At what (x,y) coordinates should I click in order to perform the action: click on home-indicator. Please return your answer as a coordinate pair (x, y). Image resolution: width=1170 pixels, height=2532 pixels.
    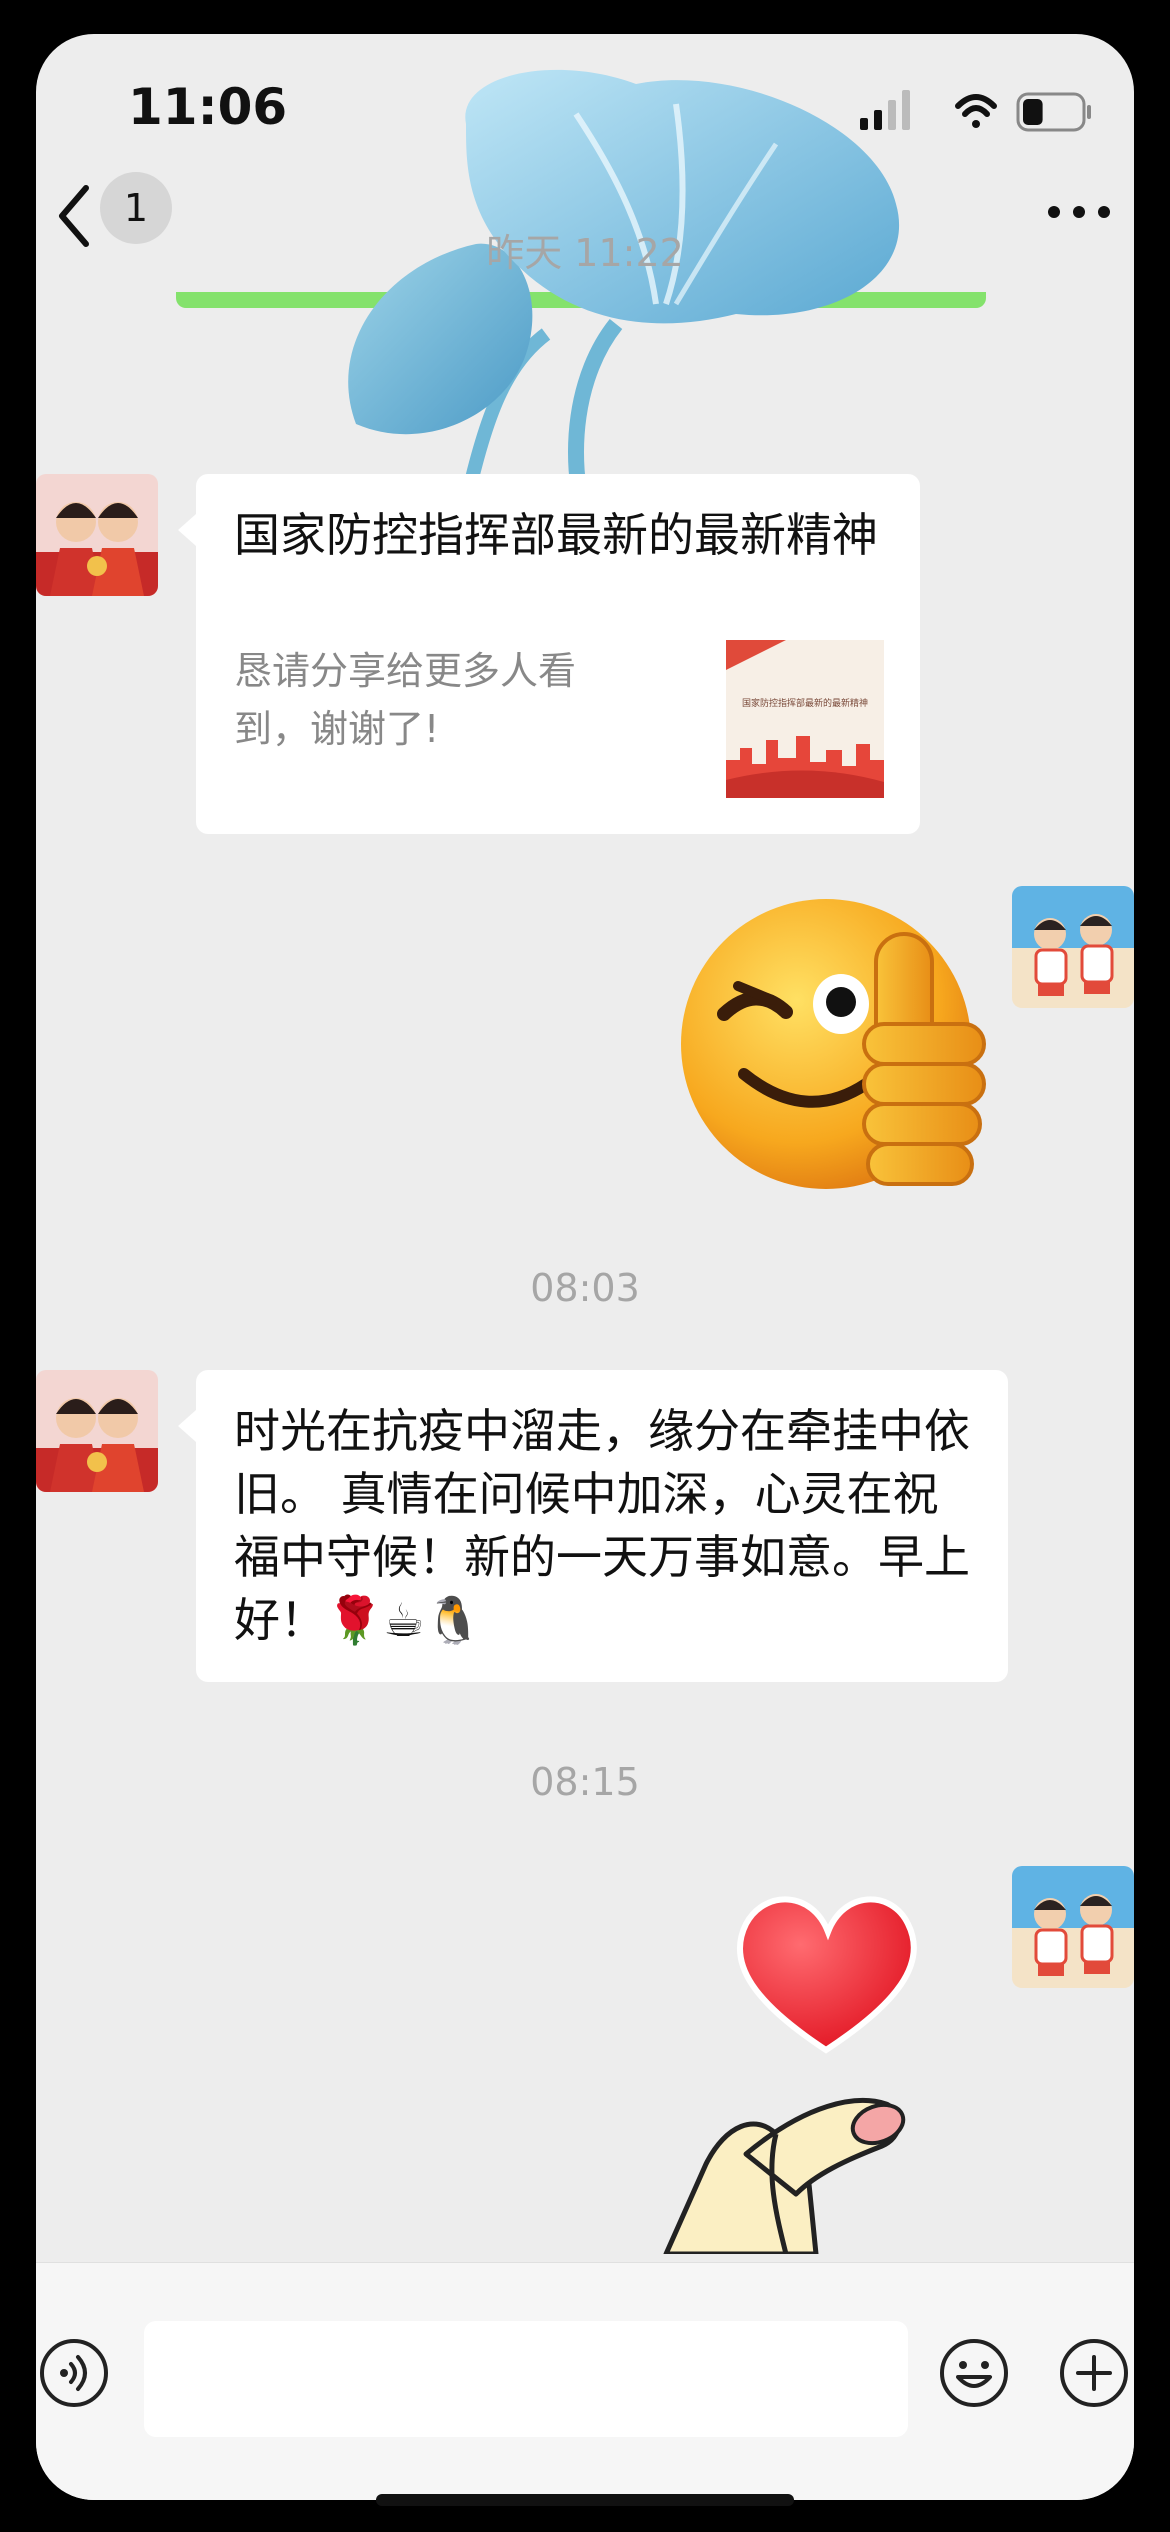
    Looking at the image, I should click on (585, 2500).